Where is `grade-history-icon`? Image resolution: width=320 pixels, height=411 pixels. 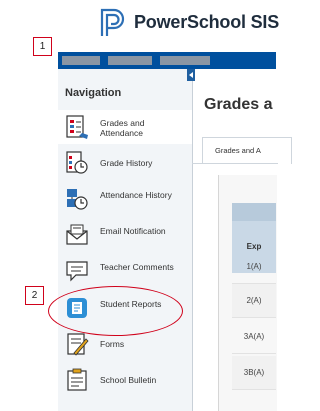
grade-history-icon is located at coordinates (77, 162).